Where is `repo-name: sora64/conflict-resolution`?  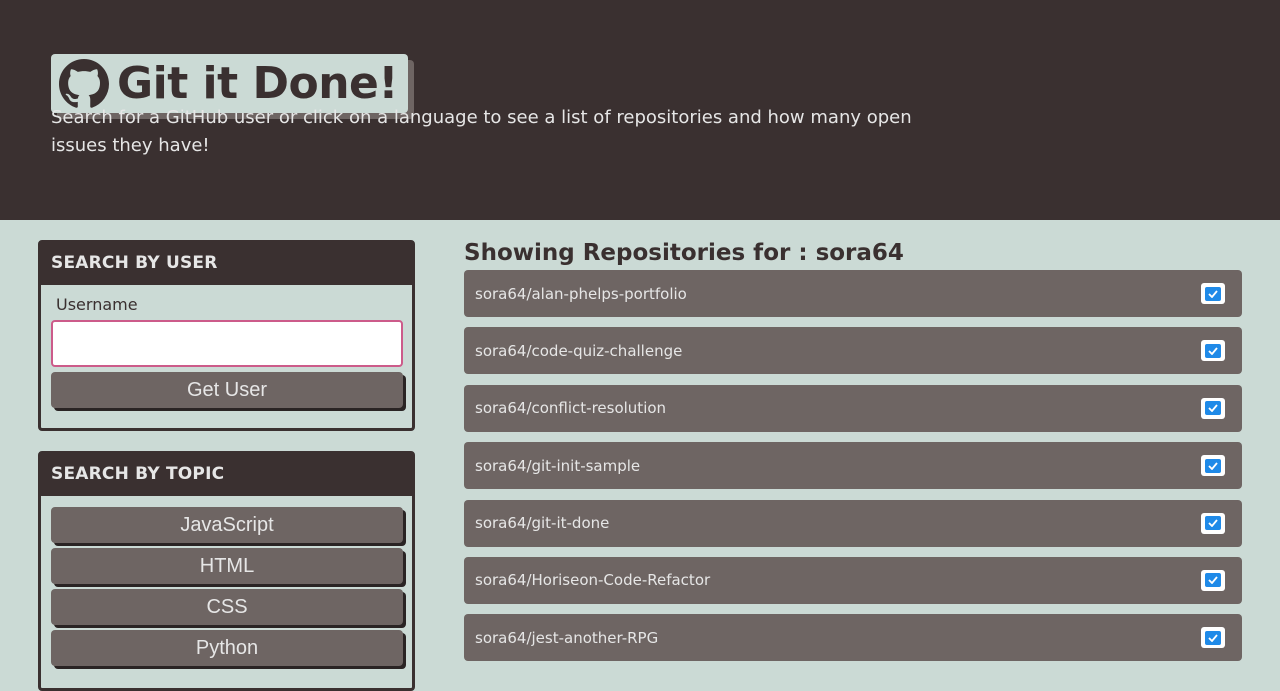 repo-name: sora64/conflict-resolution is located at coordinates (571, 408).